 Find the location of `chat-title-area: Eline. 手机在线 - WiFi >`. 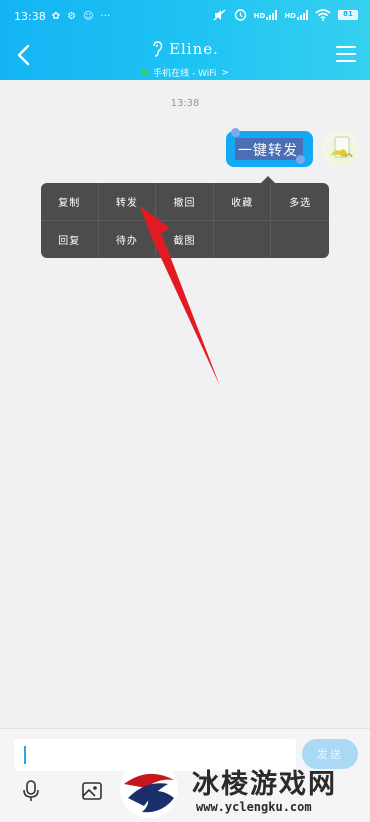

chat-title-area: Eline. 手机在线 - WiFi > is located at coordinates (185, 60).